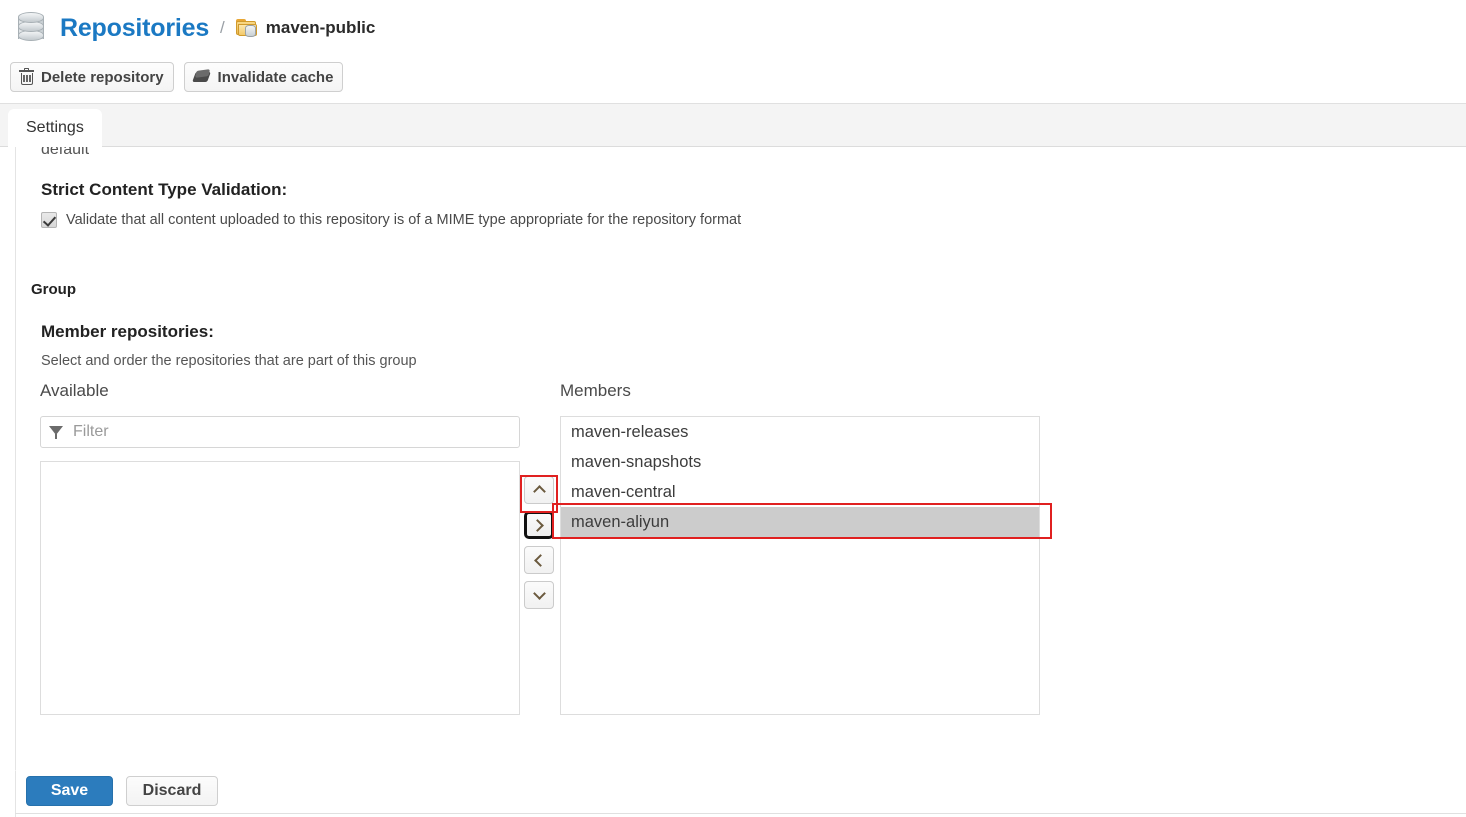 The height and width of the screenshot is (817, 1466). Describe the element at coordinates (31, 28) in the screenshot. I see `database-icon` at that location.